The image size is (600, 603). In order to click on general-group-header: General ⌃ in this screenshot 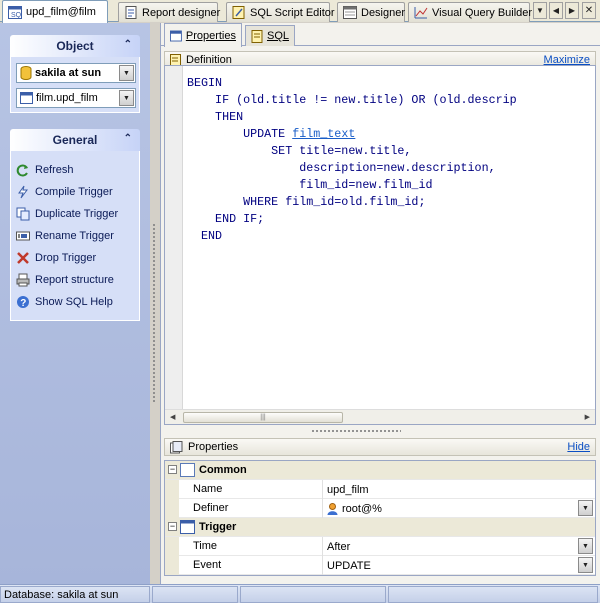, I will do `click(75, 140)`.